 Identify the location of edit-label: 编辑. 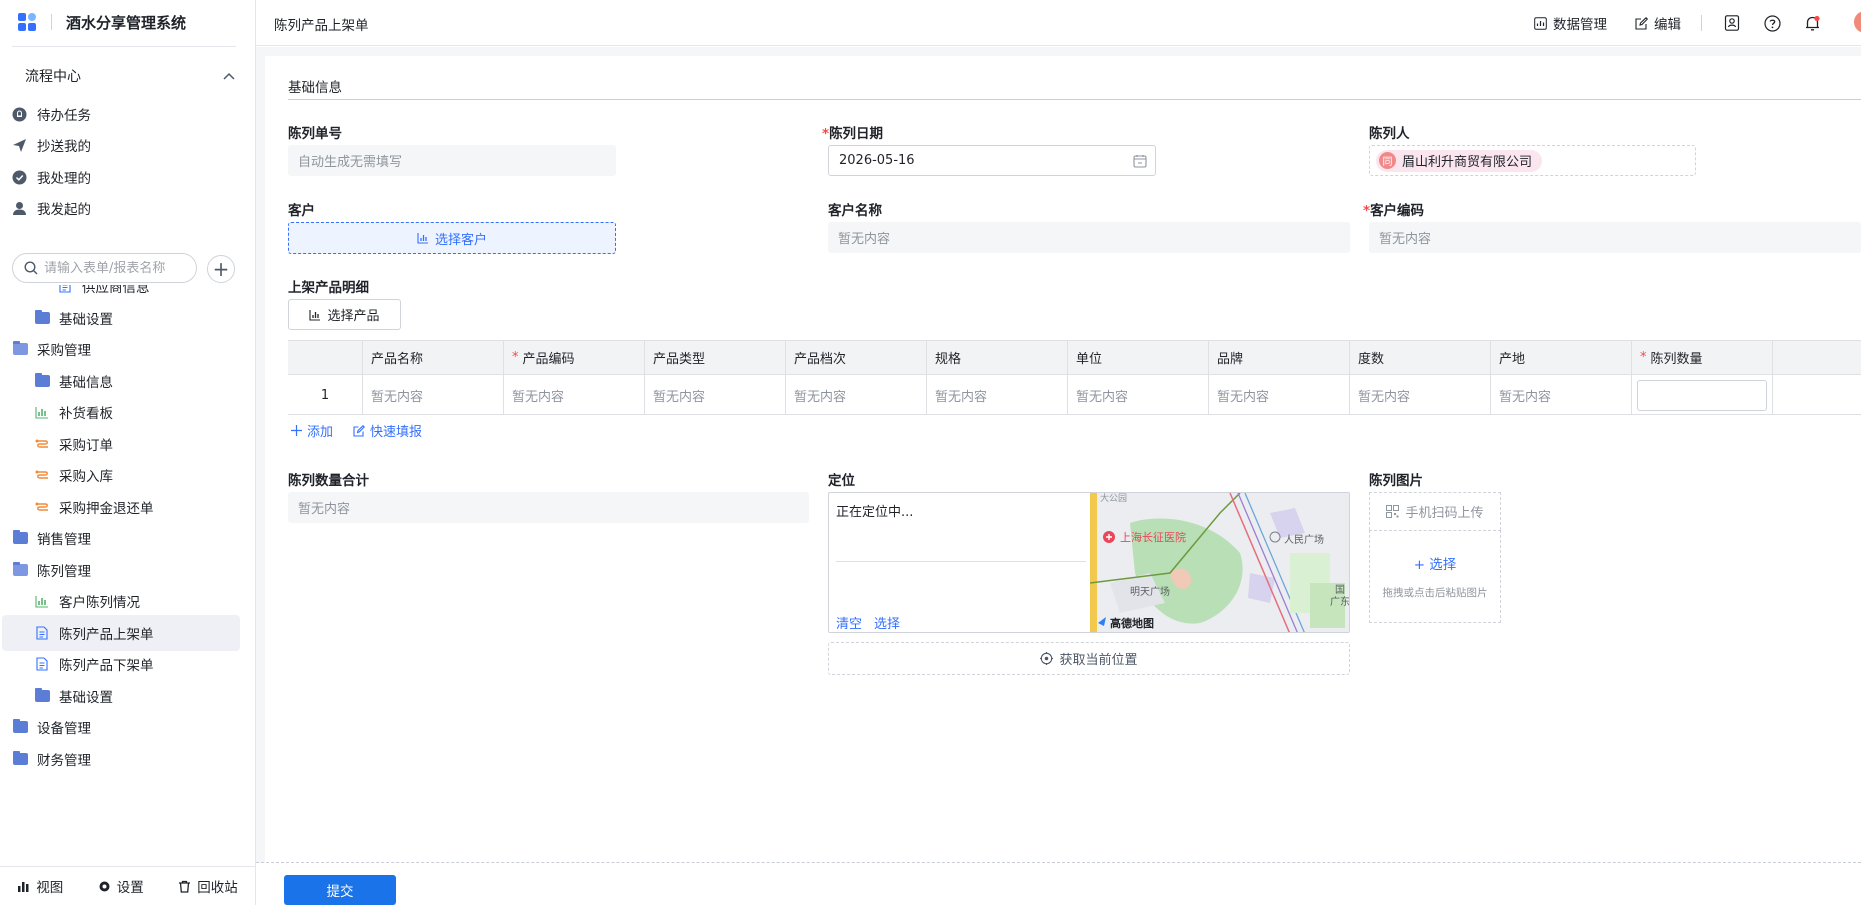
(1667, 25).